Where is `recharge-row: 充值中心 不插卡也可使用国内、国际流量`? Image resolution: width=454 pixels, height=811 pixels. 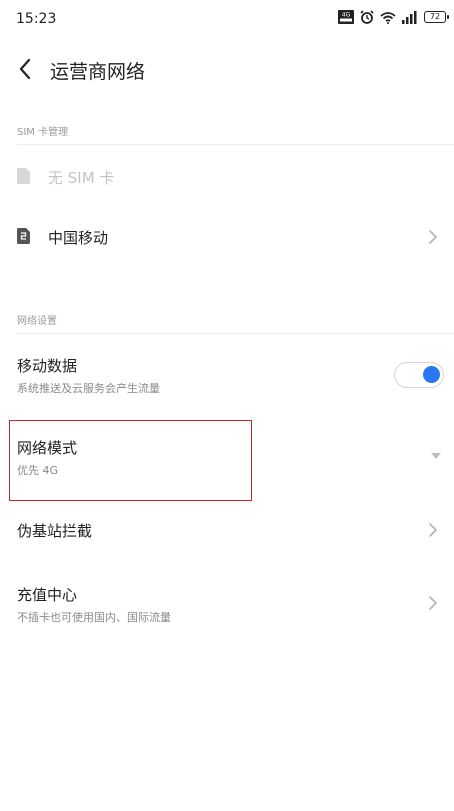 recharge-row: 充值中心 不插卡也可使用国内、国际流量 is located at coordinates (227, 603).